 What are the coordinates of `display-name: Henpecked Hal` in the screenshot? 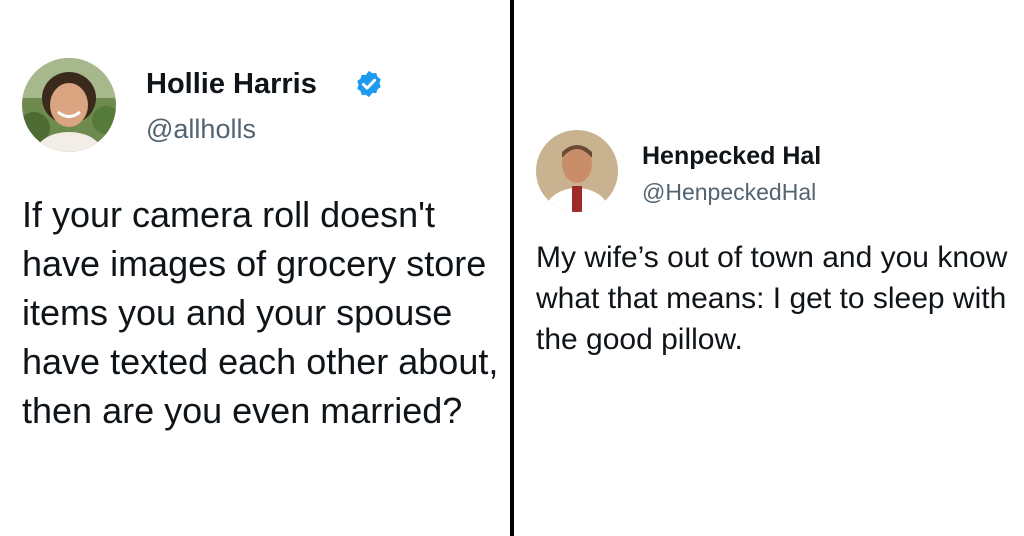 It's located at (731, 156).